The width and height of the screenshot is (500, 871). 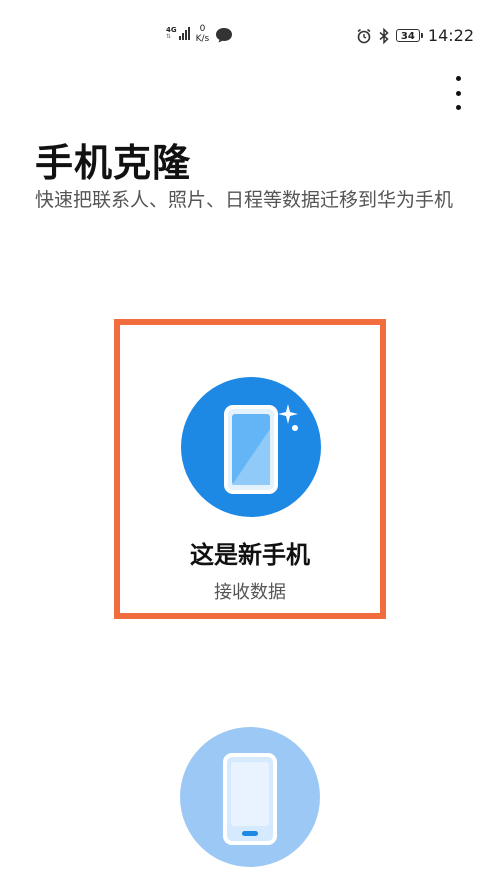 I want to click on speed-value: 0, so click(x=202, y=29).